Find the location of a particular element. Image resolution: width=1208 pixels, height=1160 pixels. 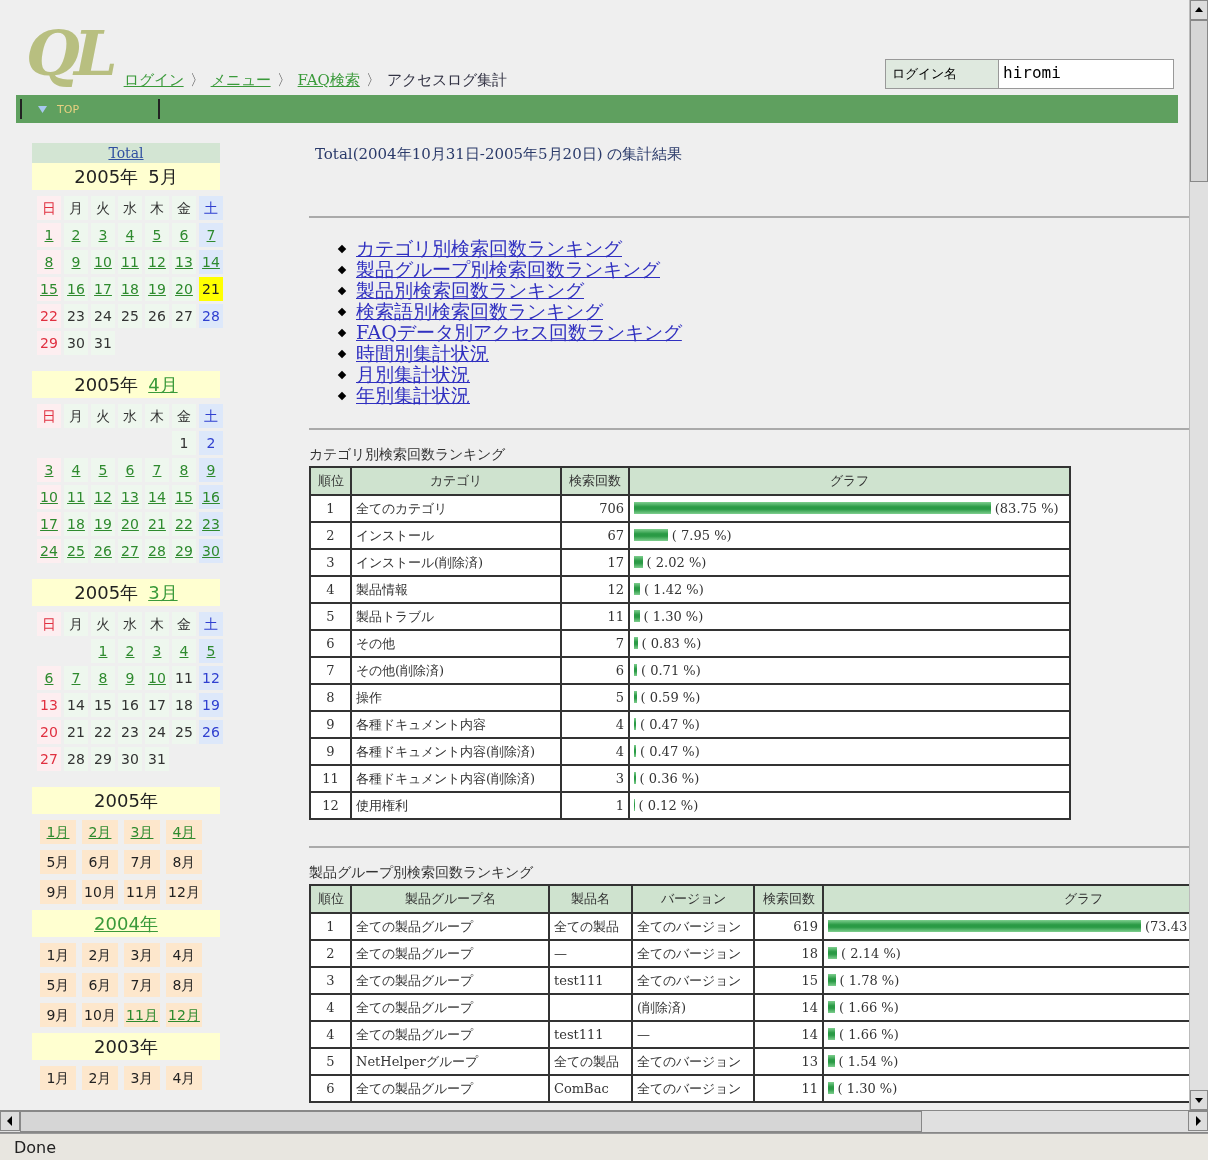

report-link: FAQデータ別アクセス回数ランキング is located at coordinates (519, 332).